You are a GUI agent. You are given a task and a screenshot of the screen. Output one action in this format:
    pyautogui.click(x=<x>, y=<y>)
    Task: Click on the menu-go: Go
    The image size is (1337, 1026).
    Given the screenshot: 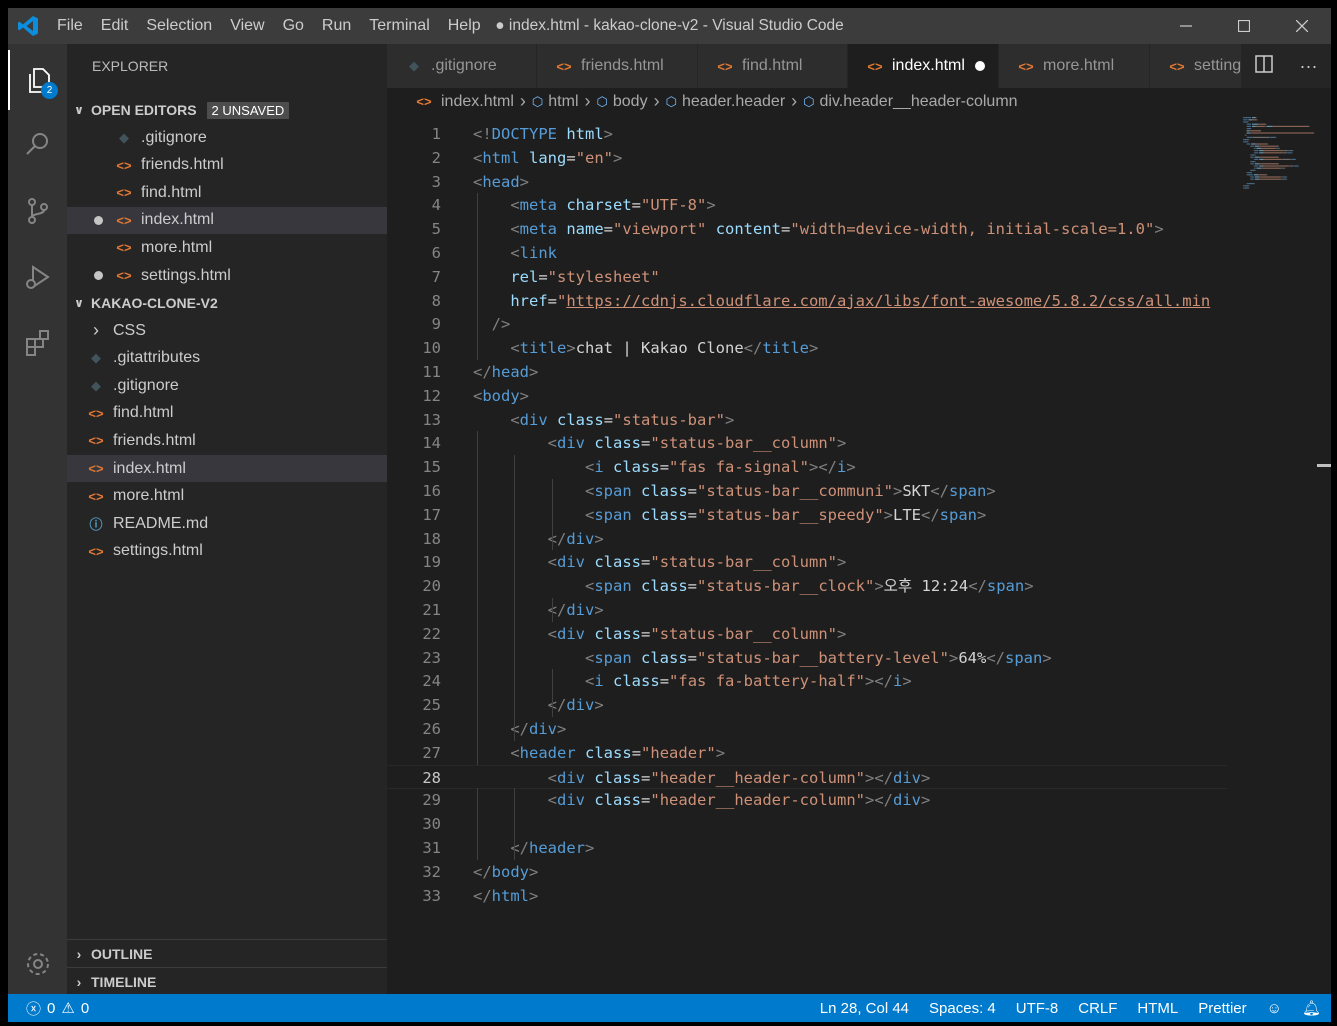 What is the action you would take?
    pyautogui.click(x=293, y=26)
    